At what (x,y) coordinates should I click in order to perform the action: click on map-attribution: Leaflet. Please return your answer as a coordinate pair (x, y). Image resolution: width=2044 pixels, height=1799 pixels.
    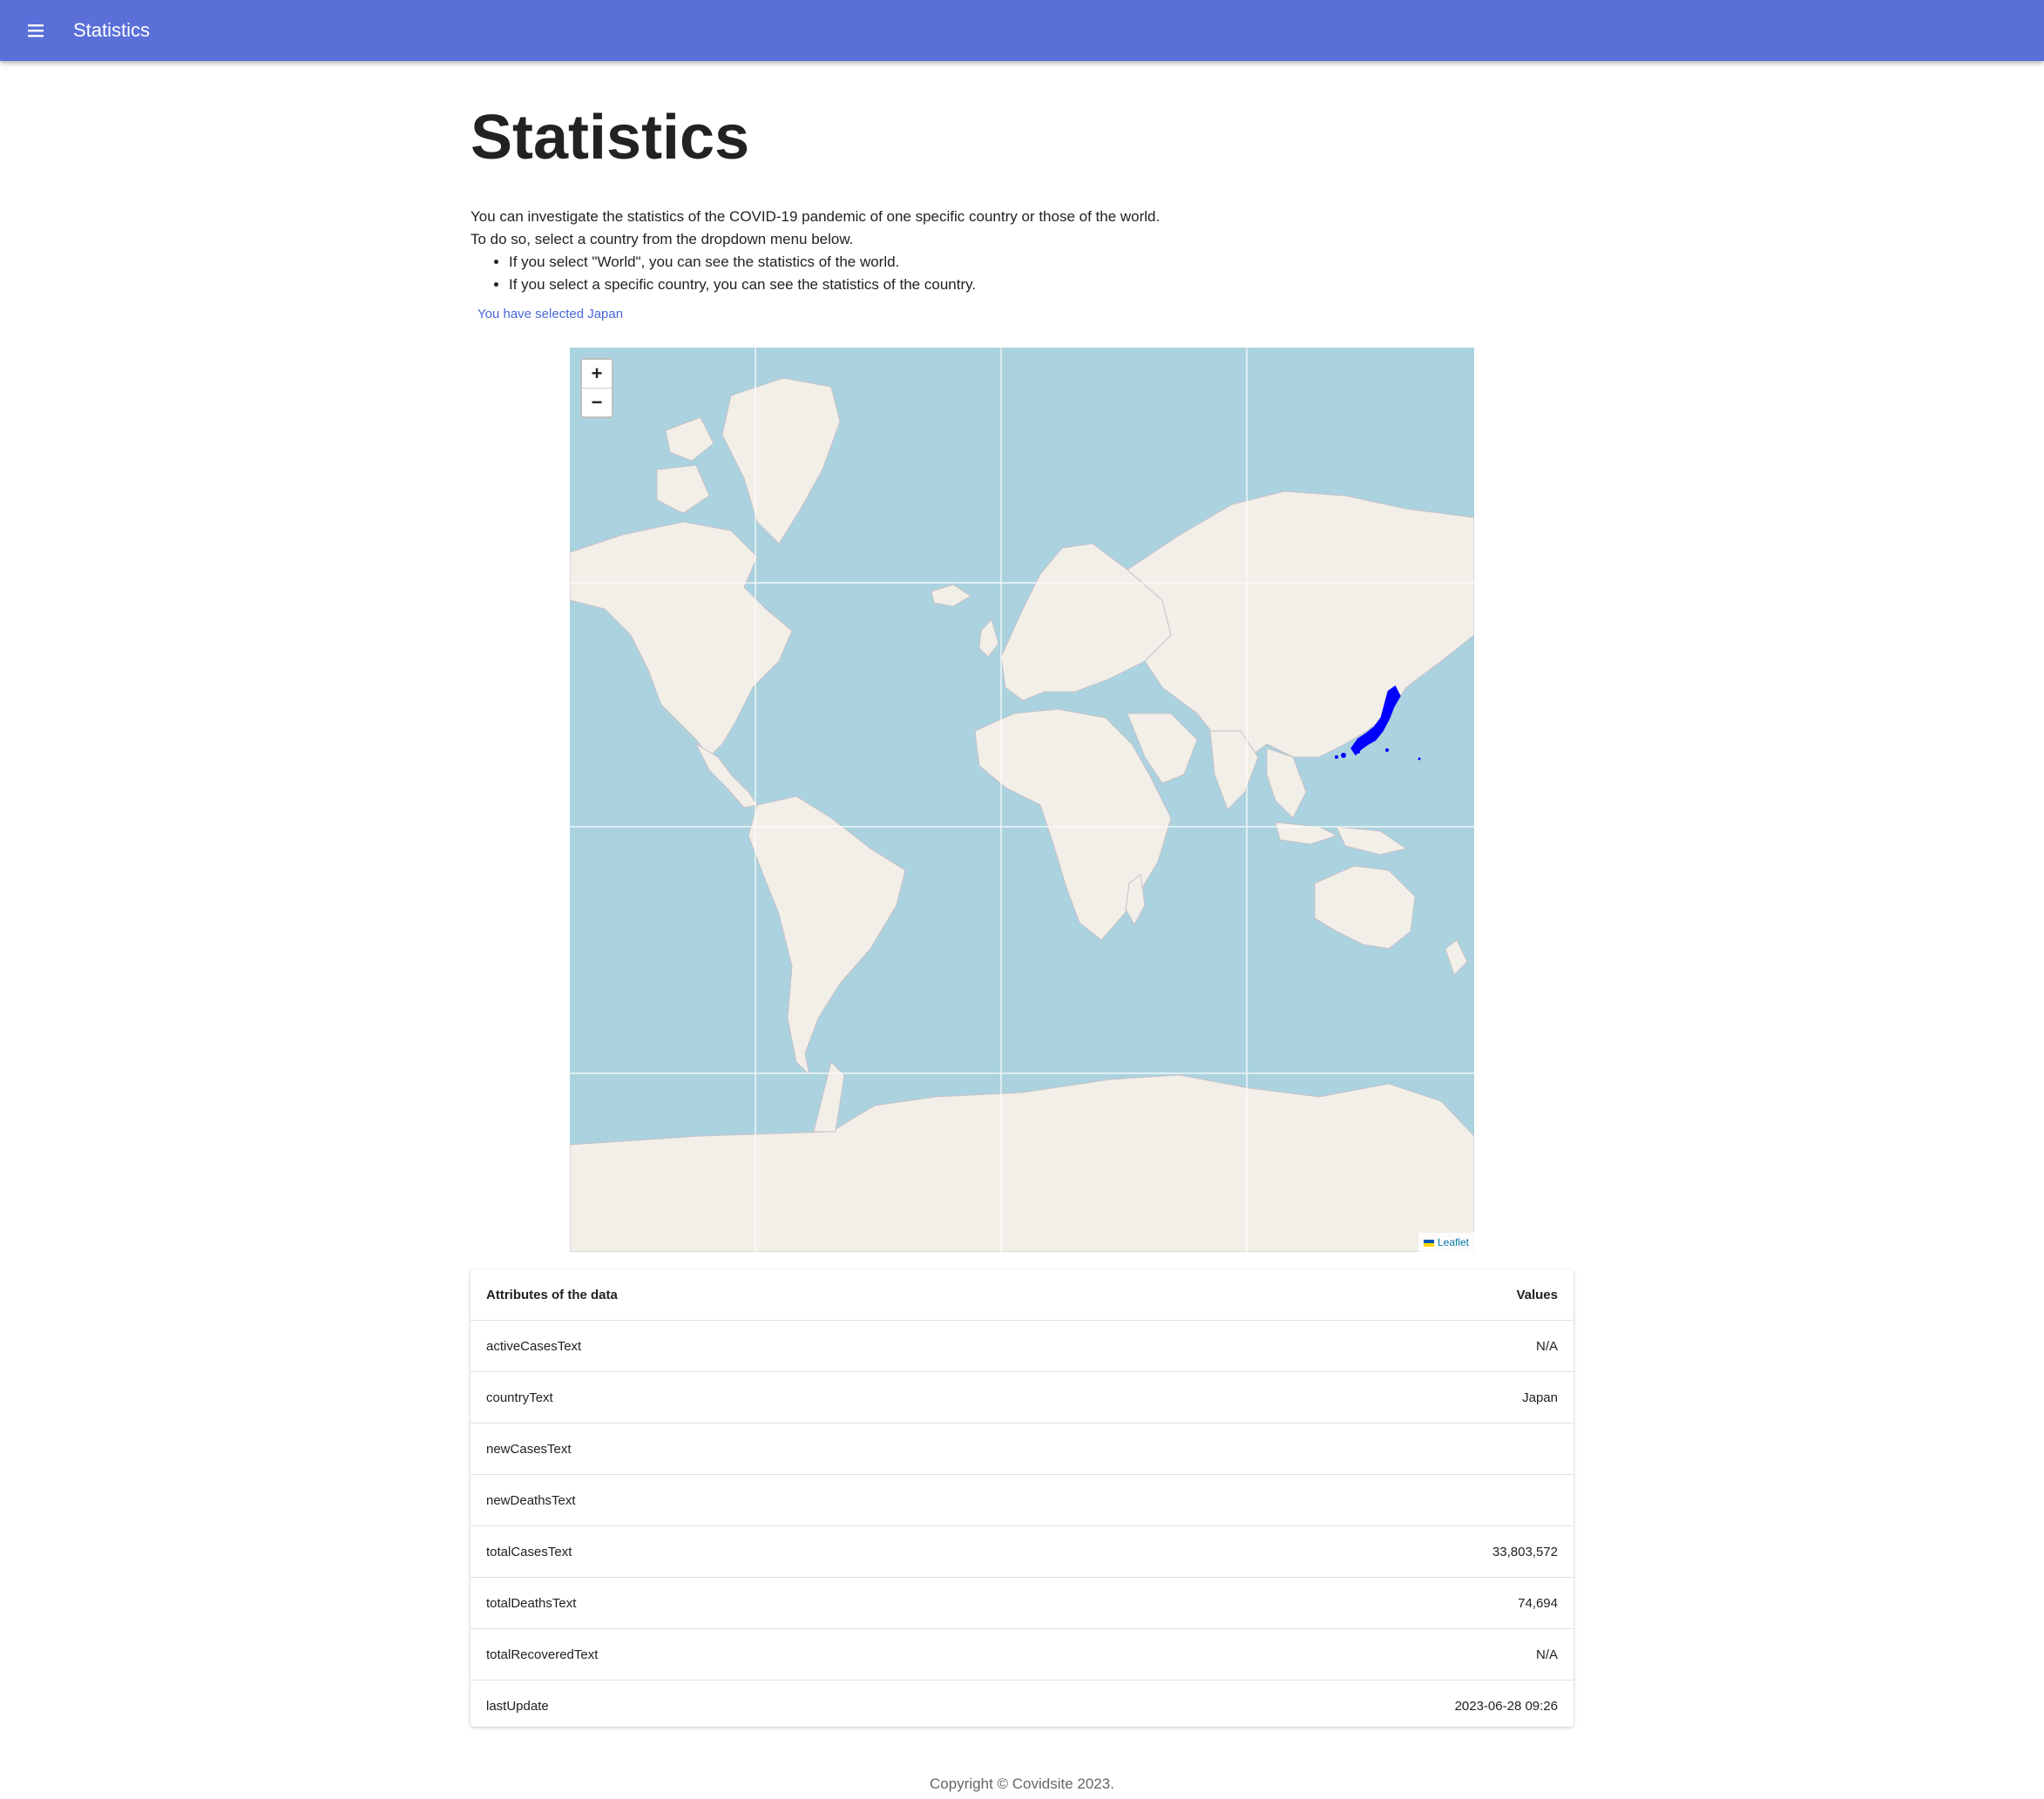
    Looking at the image, I should click on (1446, 1242).